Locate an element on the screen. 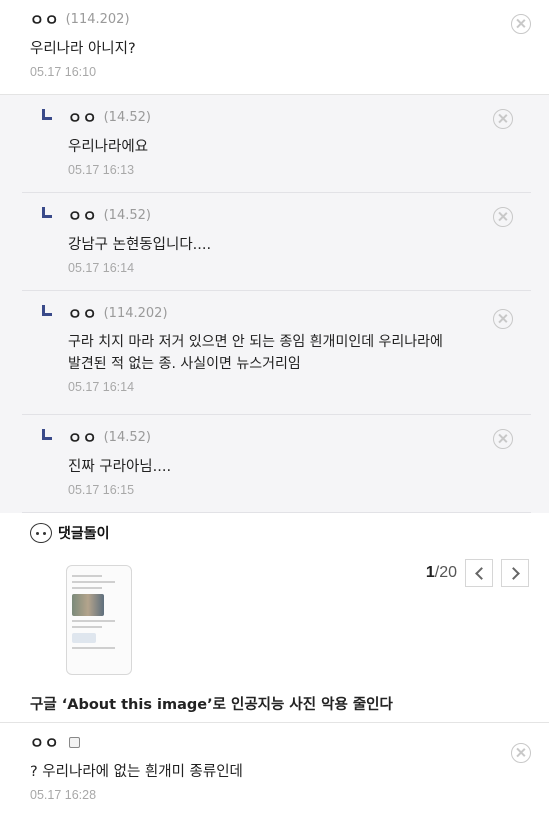 This screenshot has width=549, height=819. comment-header: ㅇㅇ (114.202) is located at coordinates (280, 19).